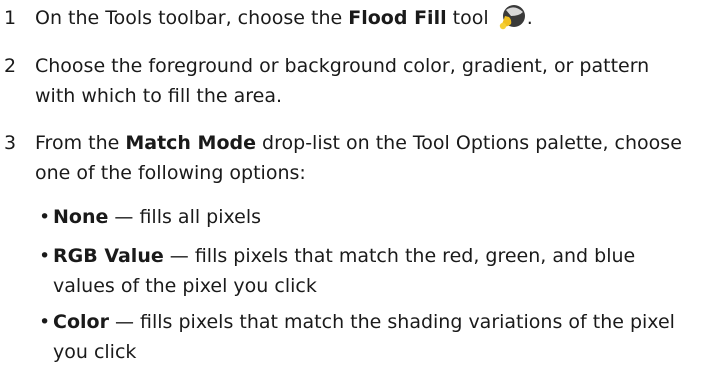 This screenshot has height=367, width=717. Describe the element at coordinates (108, 256) in the screenshot. I see `option-term: RGB Value` at that location.